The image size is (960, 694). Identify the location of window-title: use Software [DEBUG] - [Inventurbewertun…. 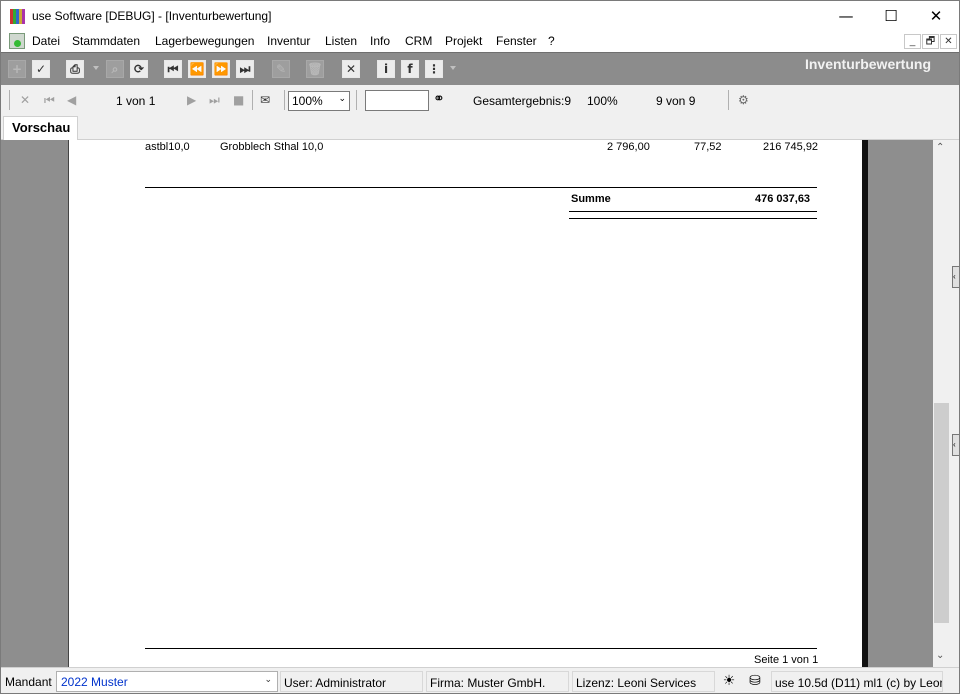
(152, 16).